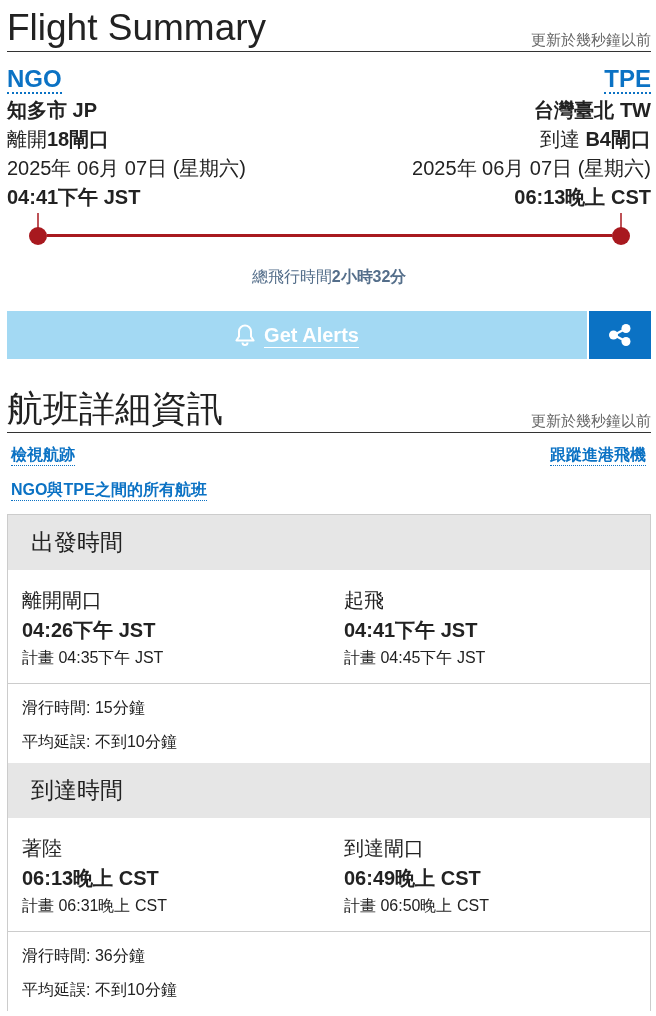 Image resolution: width=656 pixels, height=1016 pixels. I want to click on share-button, so click(620, 335).